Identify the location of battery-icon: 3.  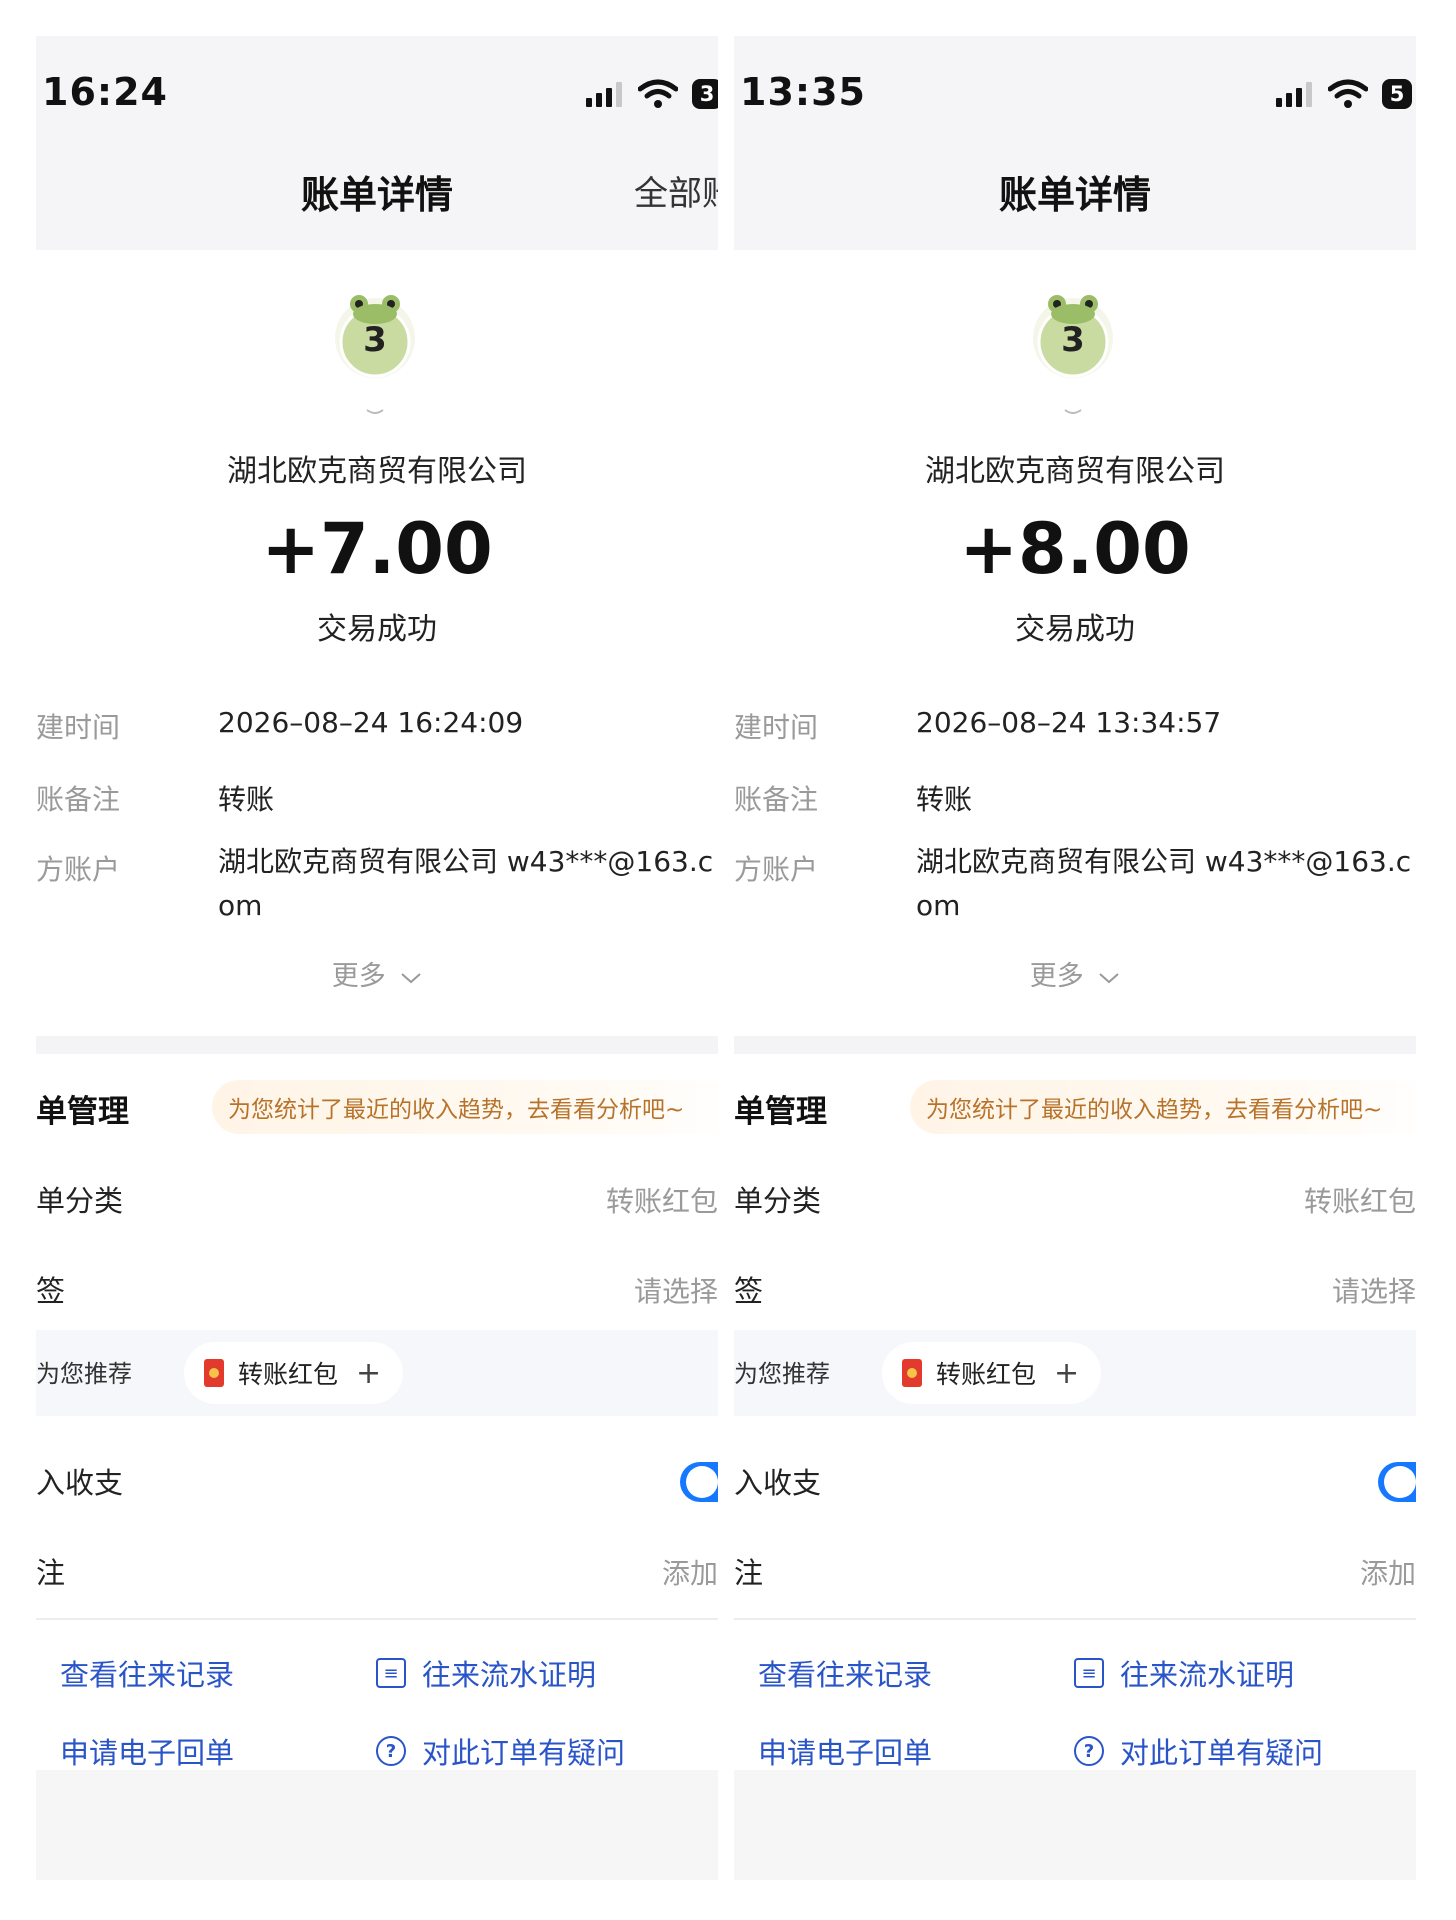
(705, 94).